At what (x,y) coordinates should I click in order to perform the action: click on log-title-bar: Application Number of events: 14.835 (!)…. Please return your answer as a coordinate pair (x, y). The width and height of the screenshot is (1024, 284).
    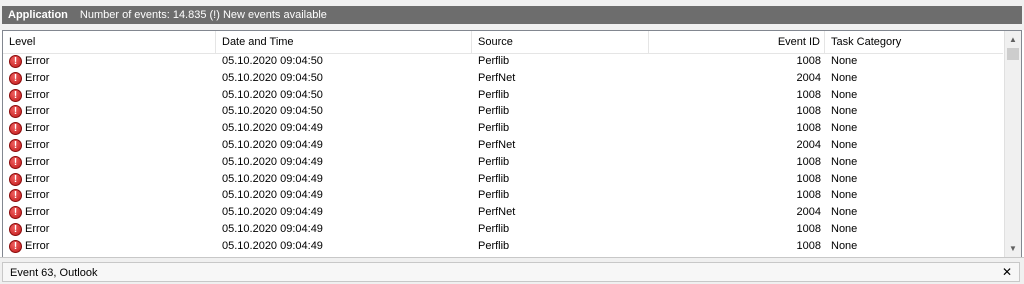
    Looking at the image, I should click on (512, 15).